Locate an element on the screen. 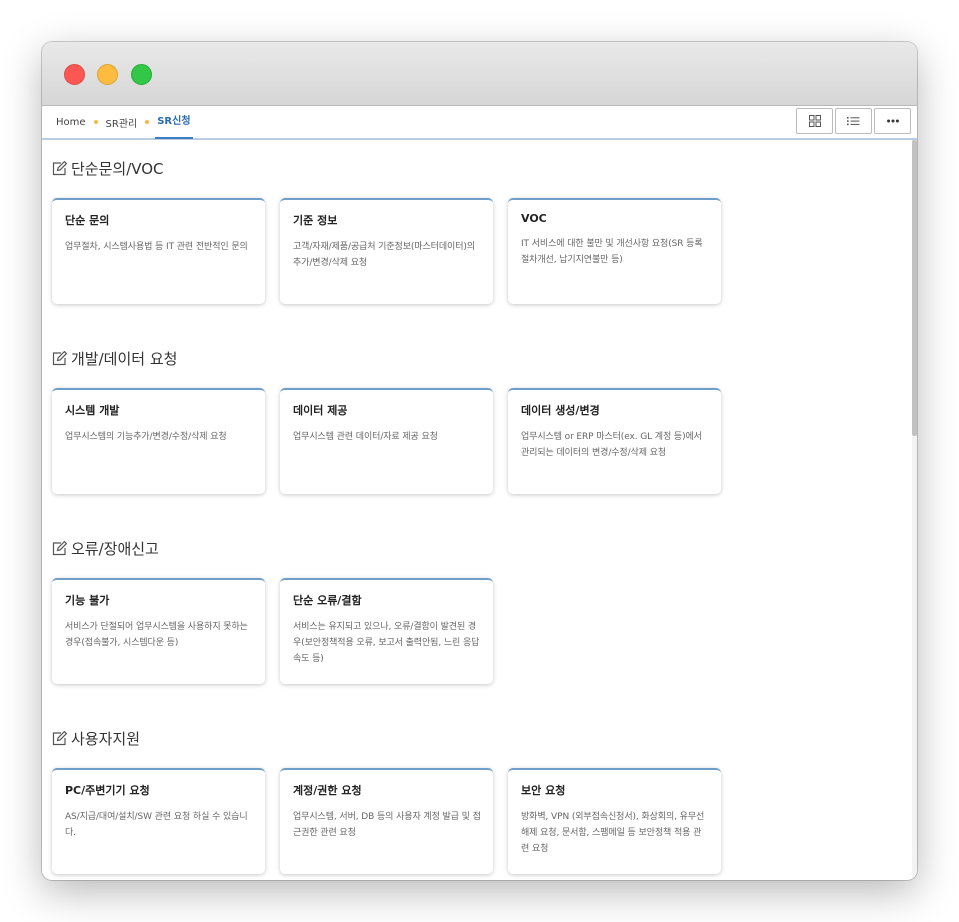 Image resolution: width=959 pixels, height=922 pixels. window-titlebar is located at coordinates (479, 74).